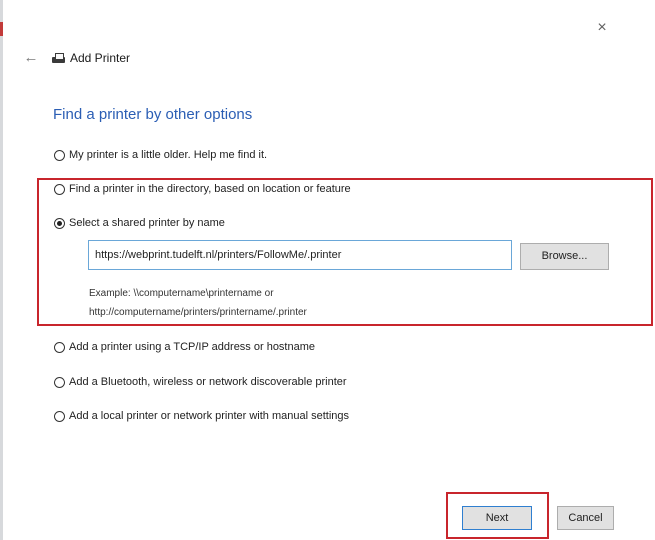 This screenshot has height=540, width=655. What do you see at coordinates (58, 58) in the screenshot?
I see `printer-icon` at bounding box center [58, 58].